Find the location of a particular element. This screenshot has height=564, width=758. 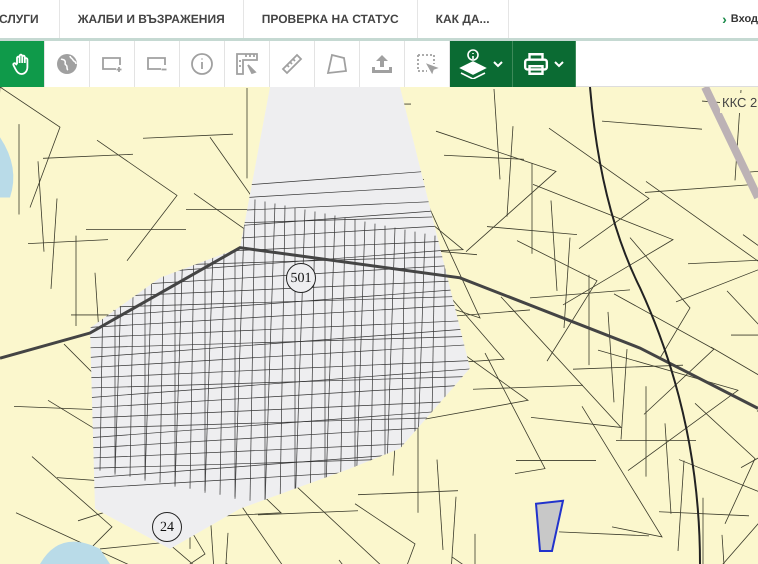

printer-icon is located at coordinates (536, 64).